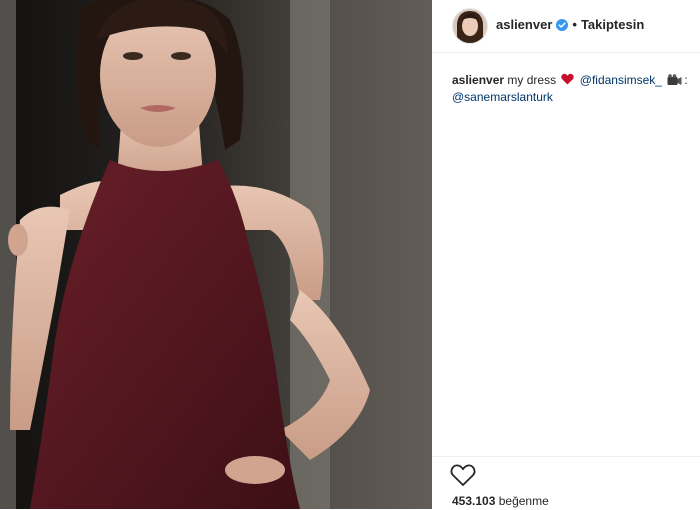  Describe the element at coordinates (621, 80) in the screenshot. I see `mention-link-1: @fidansimsek_` at that location.